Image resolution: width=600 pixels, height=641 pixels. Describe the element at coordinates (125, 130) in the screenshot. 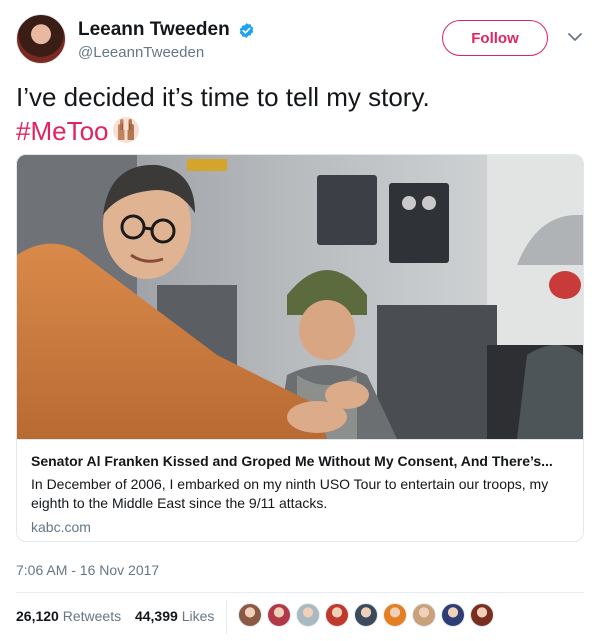

I see `raised-hands-emoji-icon` at that location.